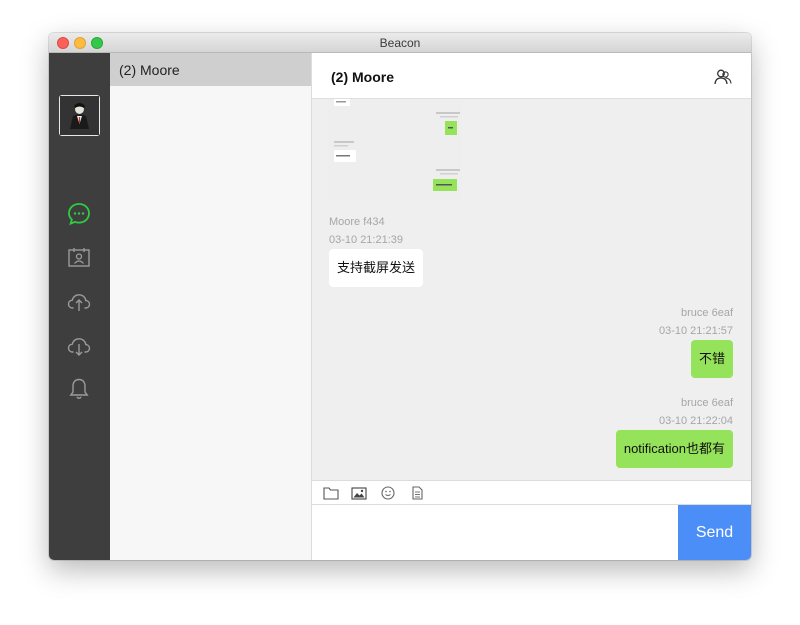 The height and width of the screenshot is (625, 800). What do you see at coordinates (79, 389) in the screenshot?
I see `bell-icon` at bounding box center [79, 389].